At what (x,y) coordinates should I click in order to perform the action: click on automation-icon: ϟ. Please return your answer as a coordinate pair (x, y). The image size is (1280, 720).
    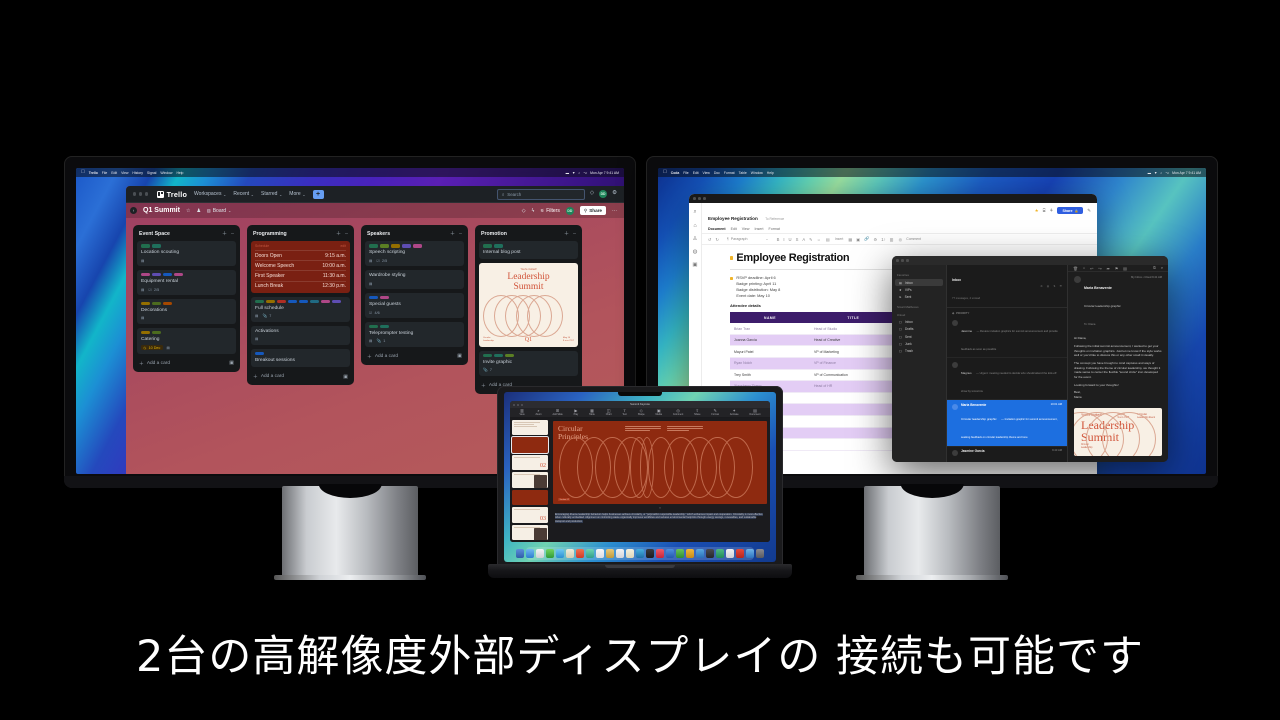
    Looking at the image, I should click on (533, 211).